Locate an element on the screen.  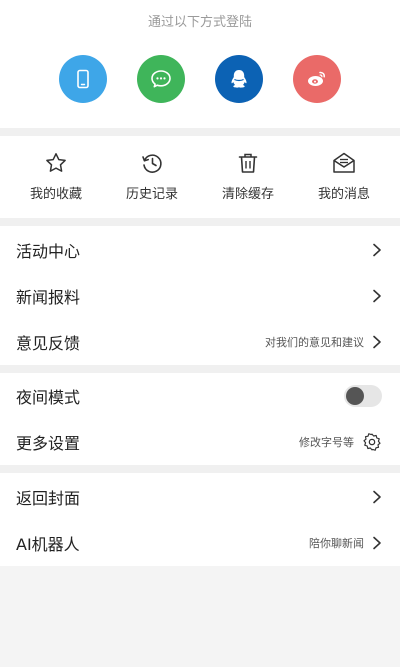
activity-center-label: 活动中心 is located at coordinates (48, 251).